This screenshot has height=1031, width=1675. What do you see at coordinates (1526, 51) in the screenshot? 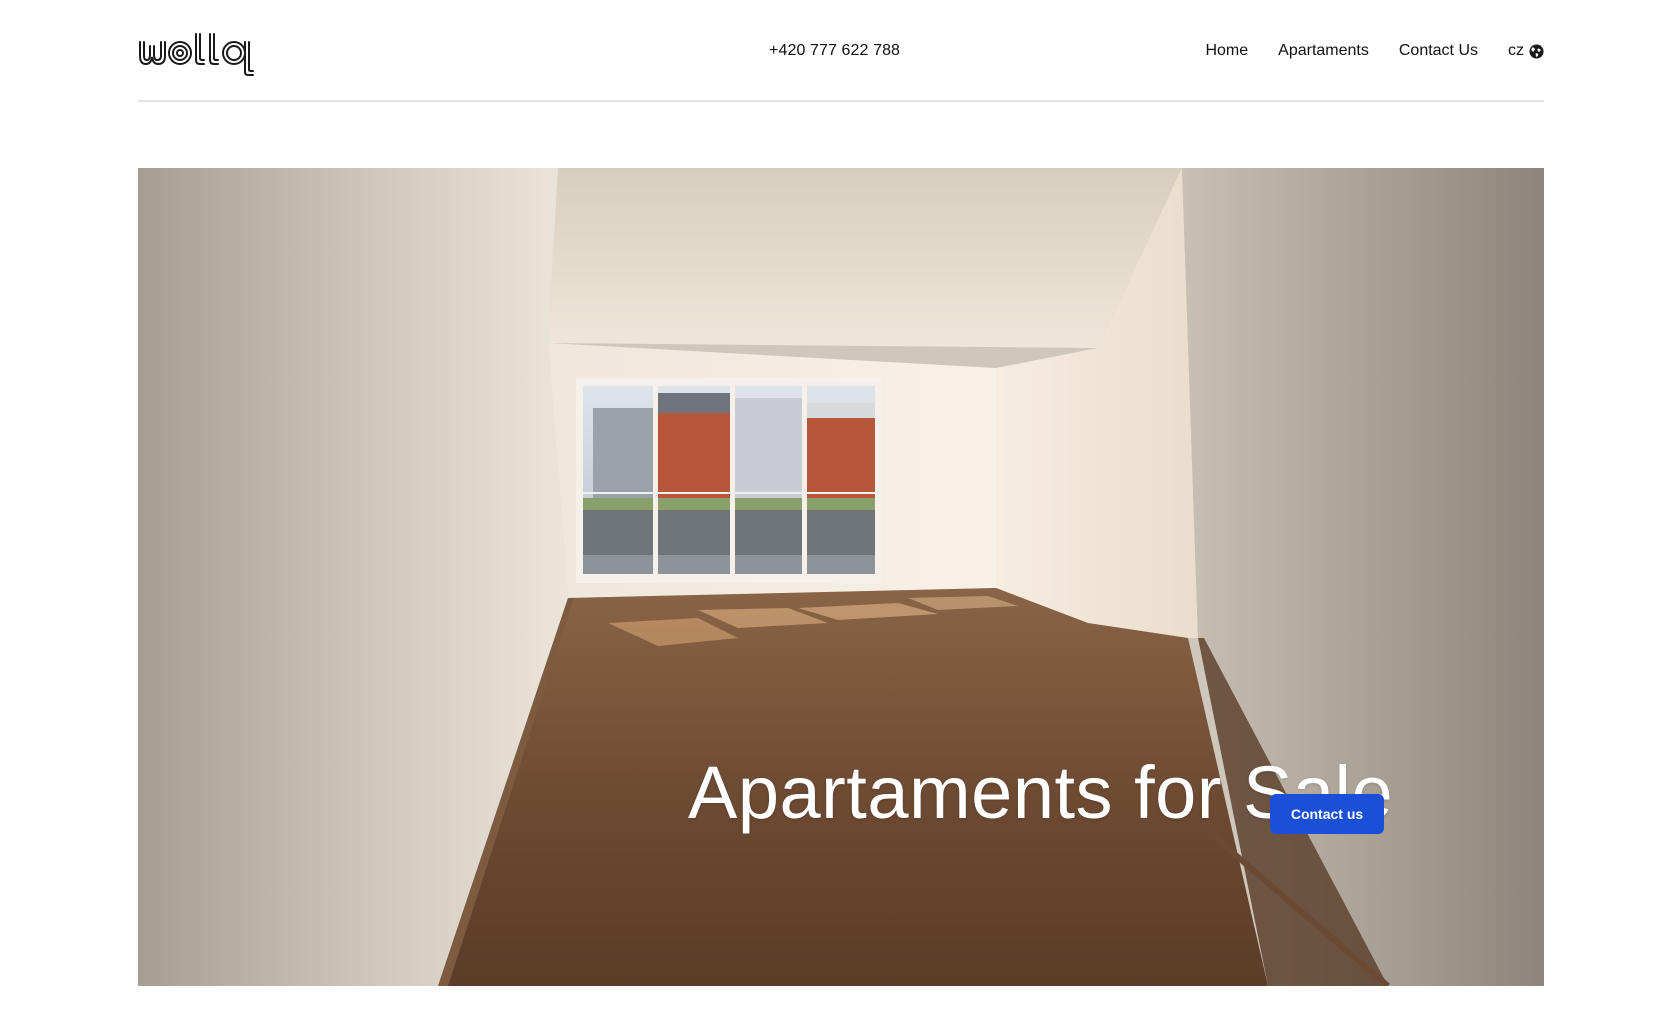
I see `language-switcher: cz` at bounding box center [1526, 51].